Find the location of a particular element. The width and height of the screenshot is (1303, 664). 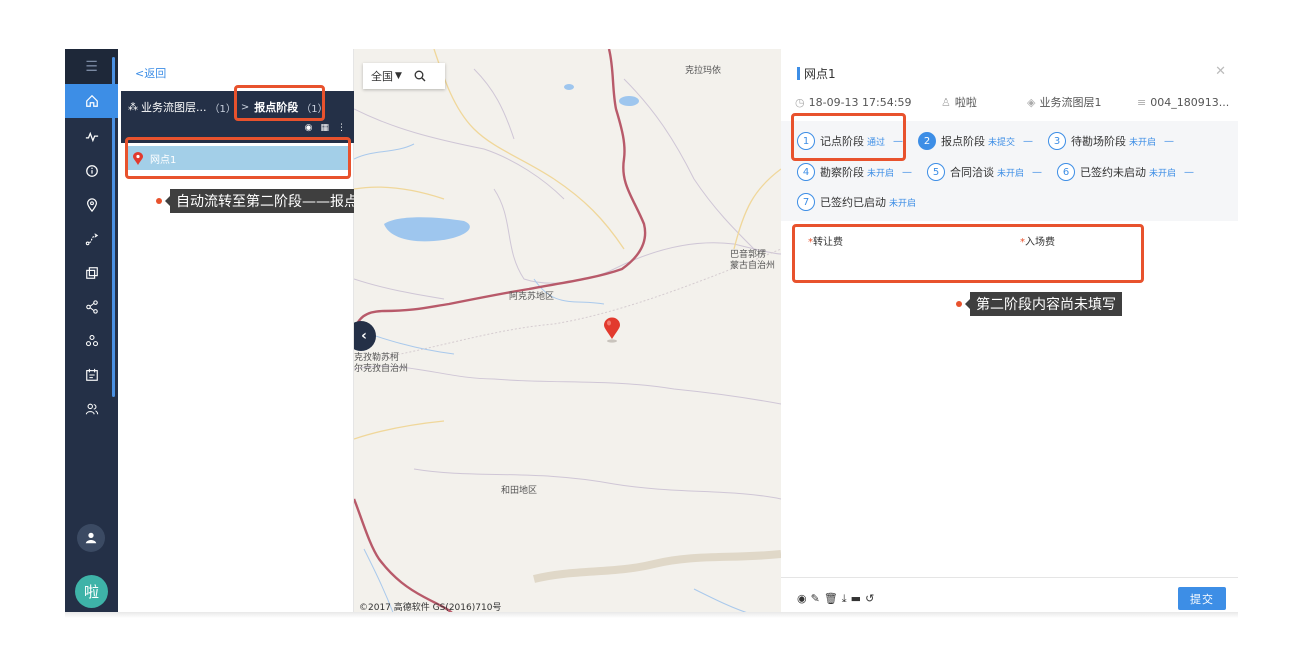

back-link: <返回 is located at coordinates (150, 73).